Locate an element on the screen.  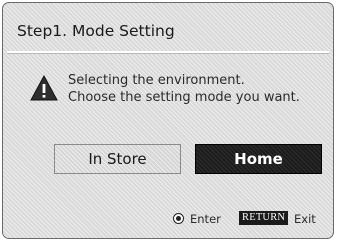
return-key-badge: RETURN is located at coordinates (264, 218).